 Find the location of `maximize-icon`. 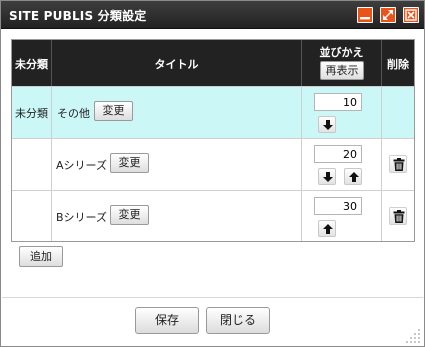

maximize-icon is located at coordinates (388, 15).